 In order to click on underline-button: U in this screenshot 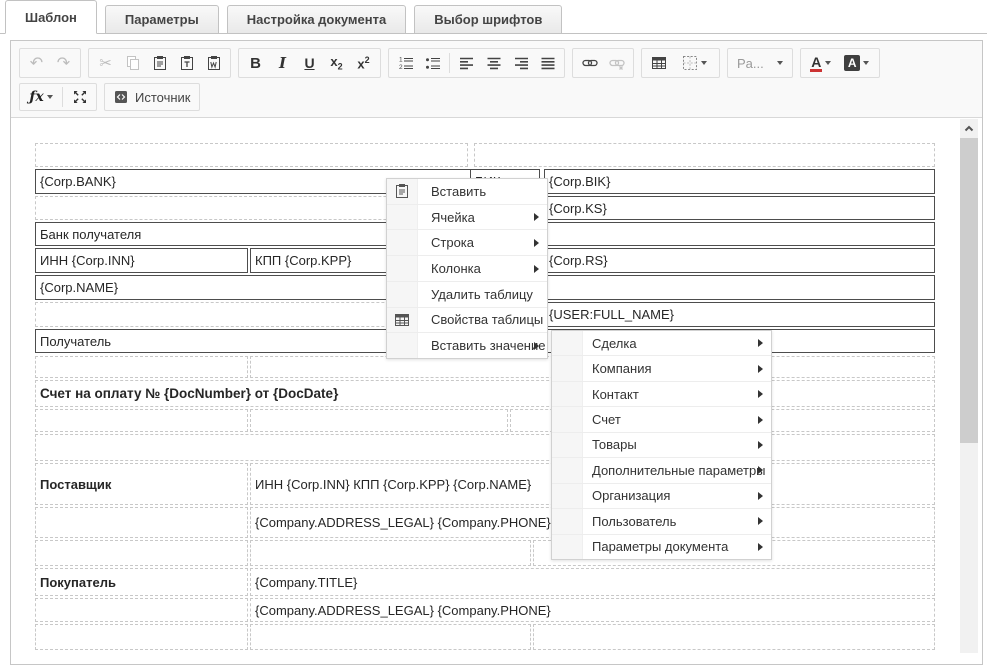, I will do `click(309, 63)`.